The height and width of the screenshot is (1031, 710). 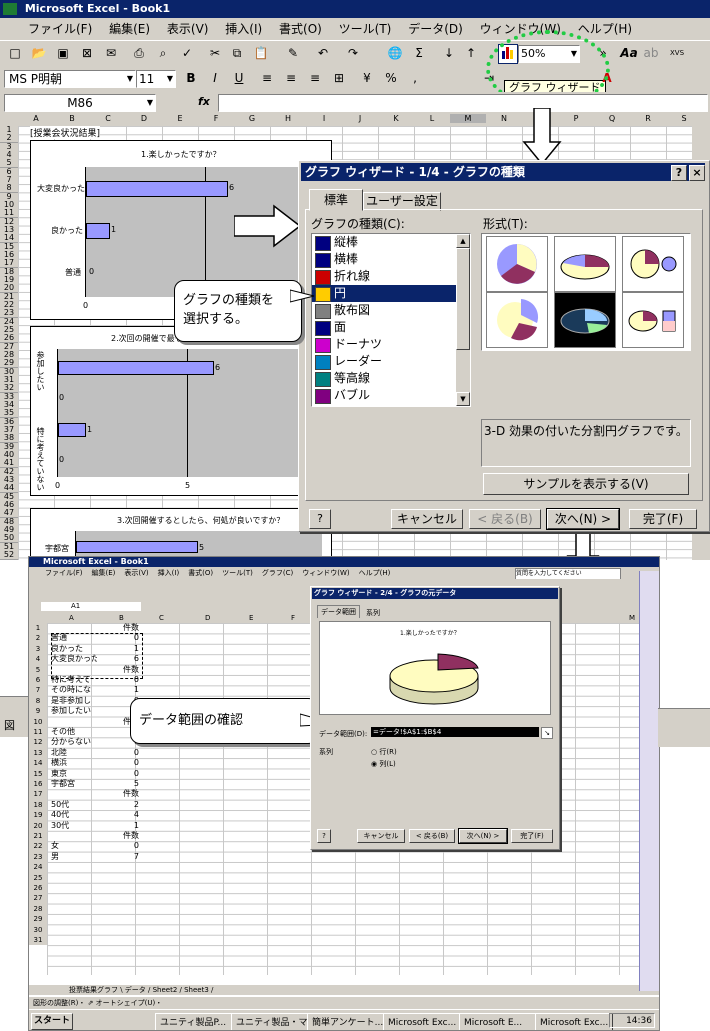 What do you see at coordinates (427, 519) in the screenshot?
I see `cancel-button: キャンセル` at bounding box center [427, 519].